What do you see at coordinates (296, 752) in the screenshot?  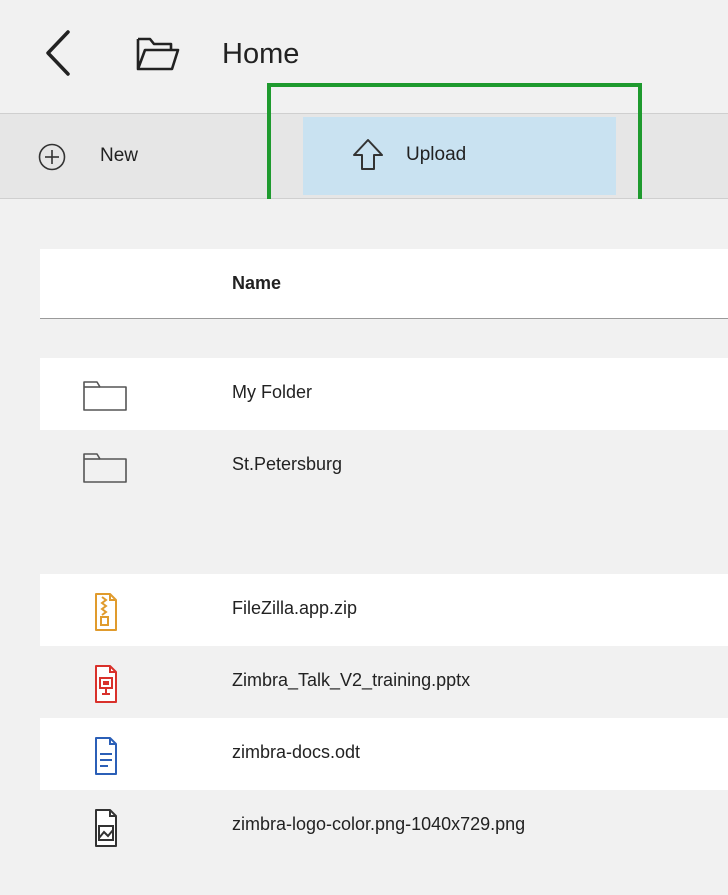 I see `list-item-label: zimbra-docs.odt` at bounding box center [296, 752].